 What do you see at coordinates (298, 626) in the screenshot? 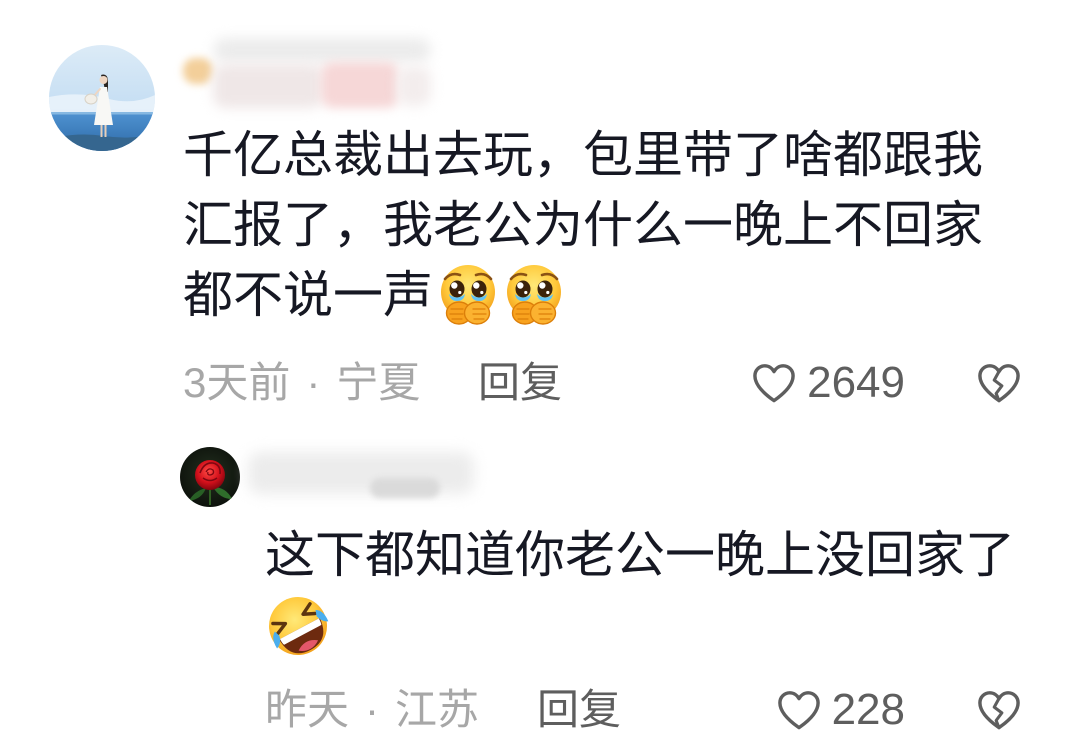
I see `rolling-laughing-emoji-icon` at bounding box center [298, 626].